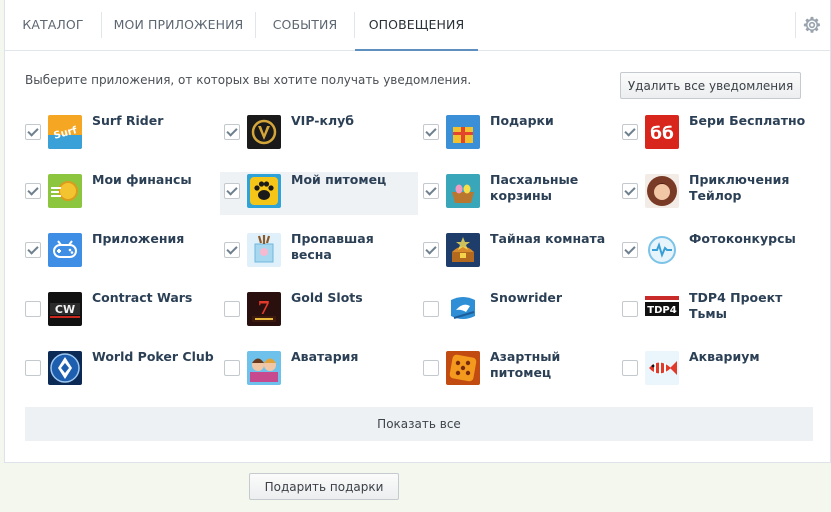 This screenshot has width=831, height=512. Describe the element at coordinates (319, 134) in the screenshot. I see `app-item: VIP-клуб` at that location.